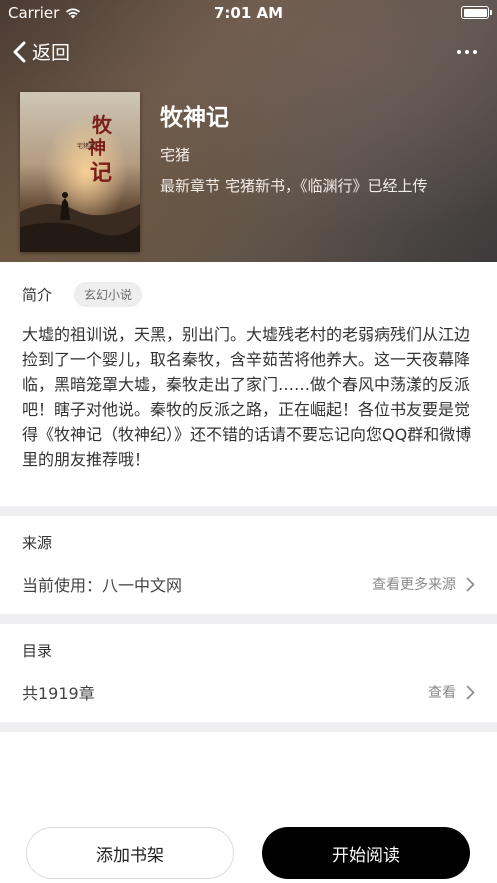  I want to click on book-cover: 牧 神 记 宅猪著, so click(80, 172).